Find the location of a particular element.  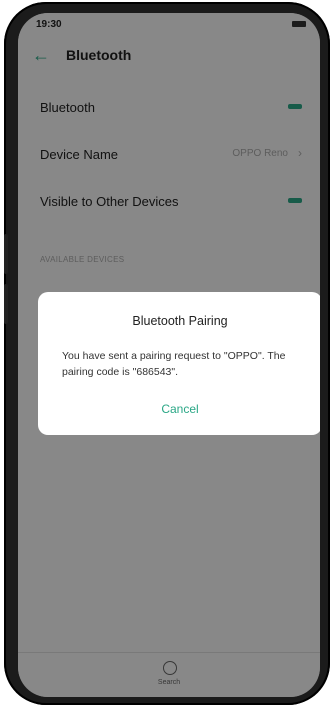

cancel-button: Cancel is located at coordinates (179, 409).